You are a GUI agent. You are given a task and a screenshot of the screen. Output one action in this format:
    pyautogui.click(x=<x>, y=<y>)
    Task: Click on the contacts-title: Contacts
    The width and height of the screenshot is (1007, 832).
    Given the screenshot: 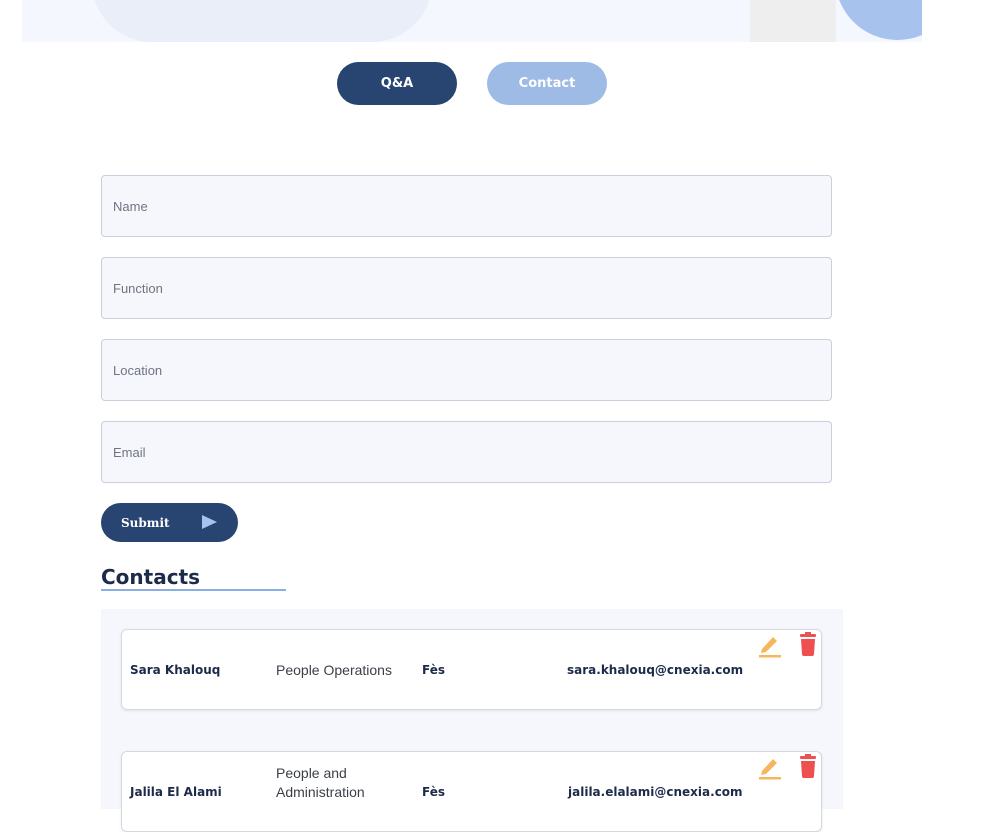 What is the action you would take?
    pyautogui.click(x=151, y=577)
    